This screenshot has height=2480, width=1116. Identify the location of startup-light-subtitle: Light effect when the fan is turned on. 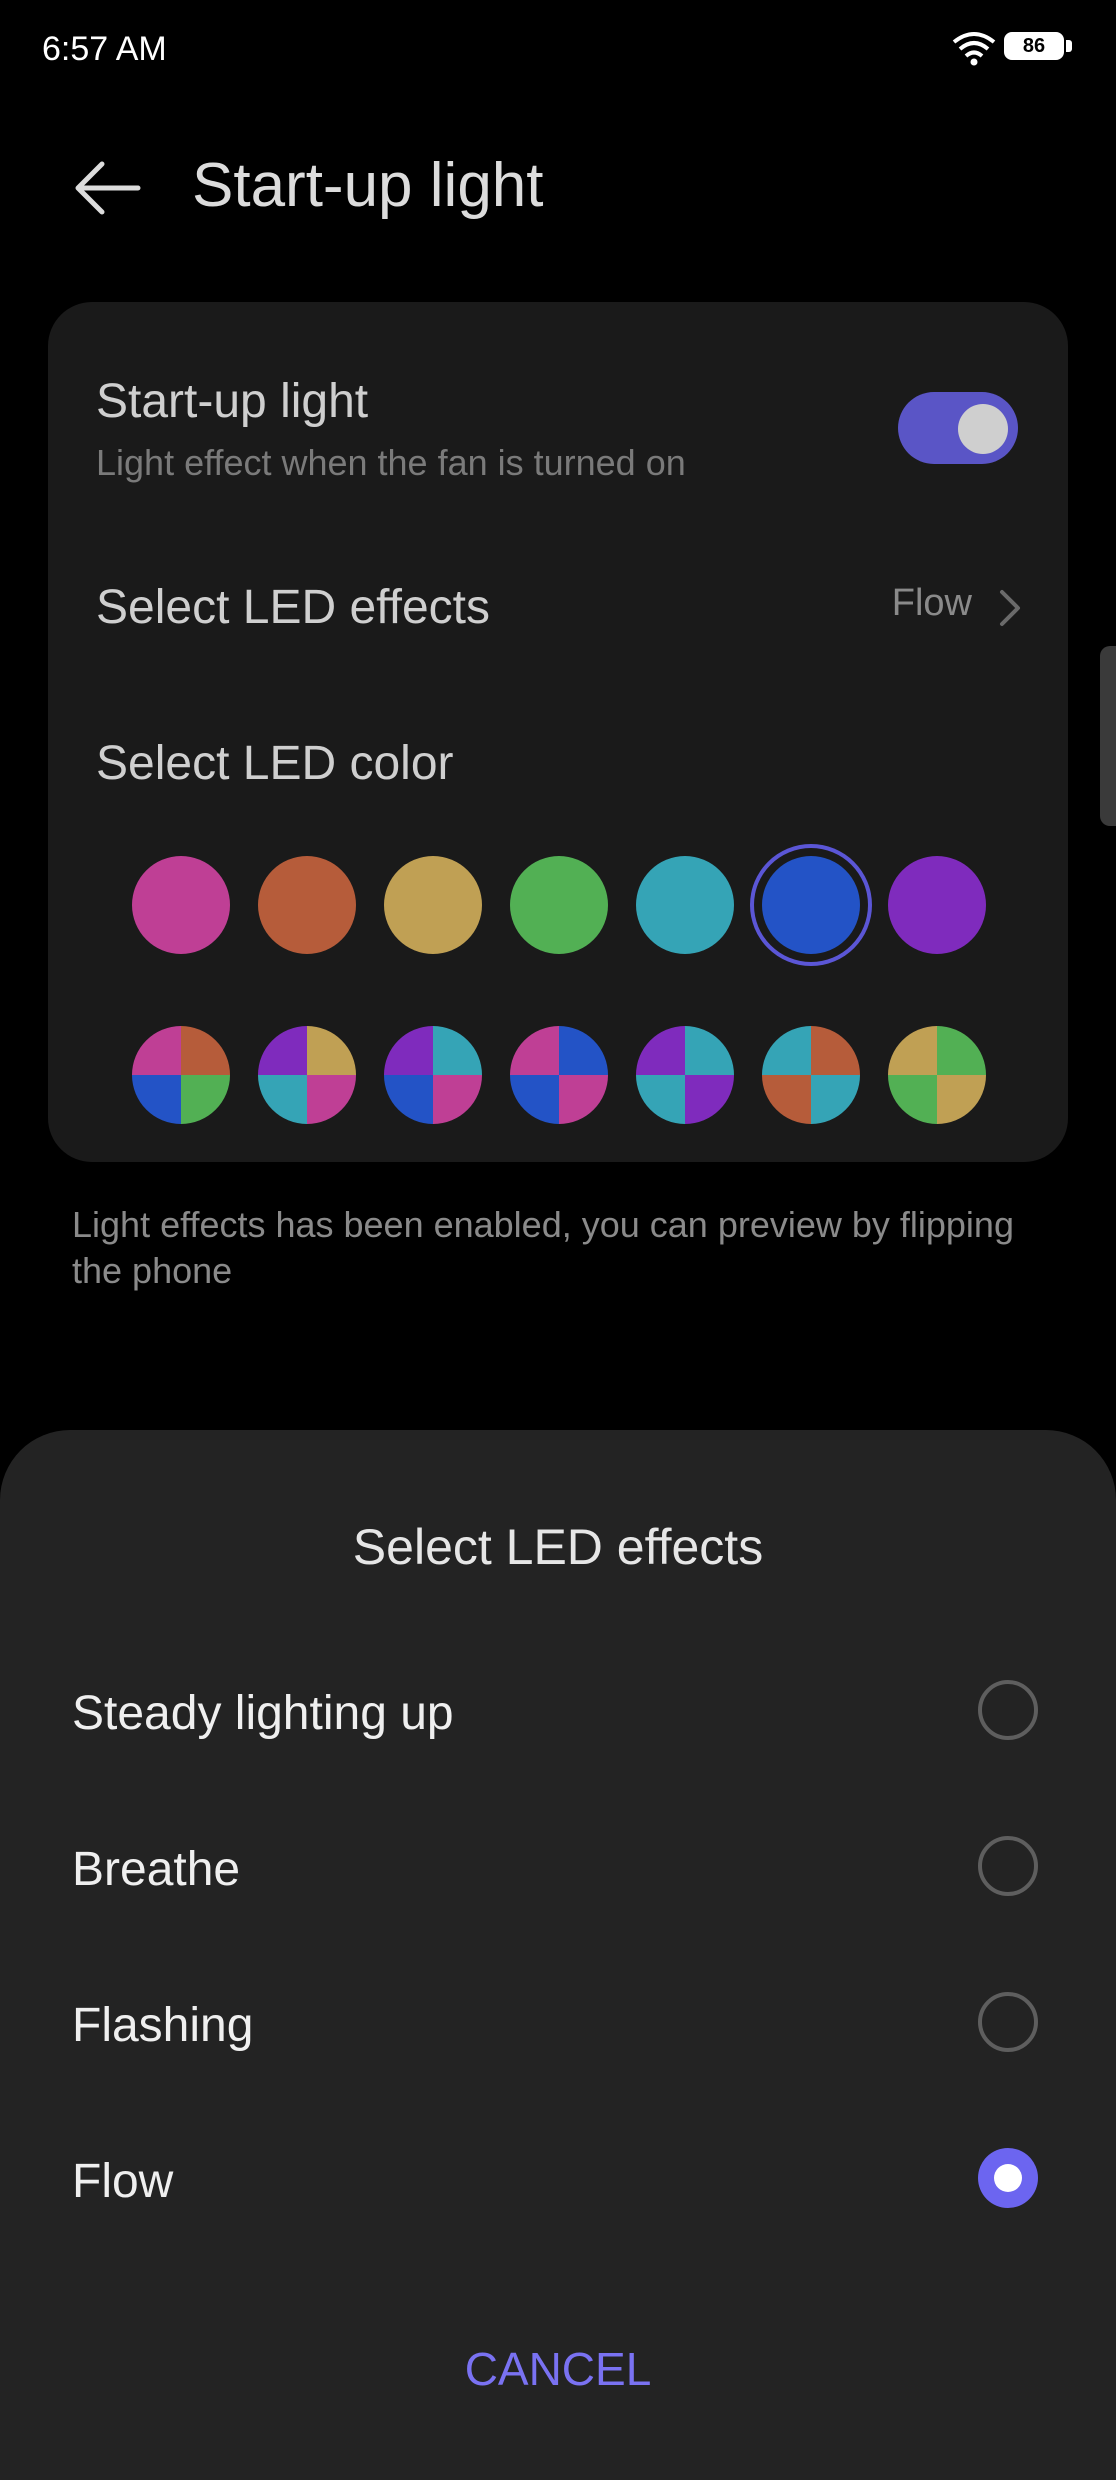
(391, 462).